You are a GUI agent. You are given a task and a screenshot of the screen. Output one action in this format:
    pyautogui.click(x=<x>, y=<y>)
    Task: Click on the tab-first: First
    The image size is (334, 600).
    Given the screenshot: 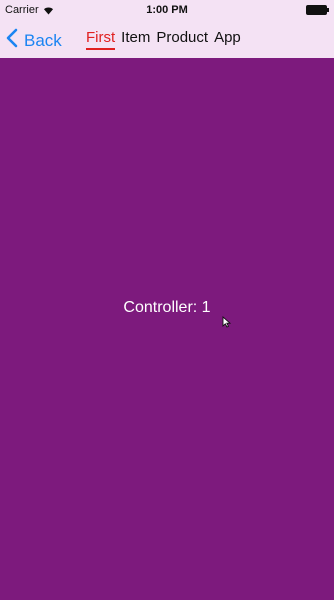 What is the action you would take?
    pyautogui.click(x=101, y=40)
    